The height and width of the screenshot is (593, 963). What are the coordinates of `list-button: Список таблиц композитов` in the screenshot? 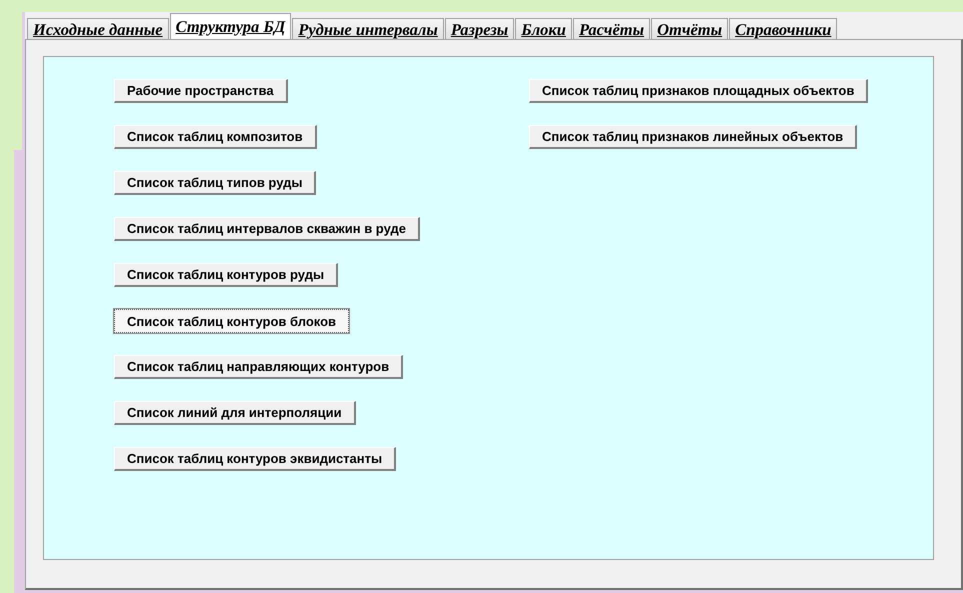 It's located at (215, 137).